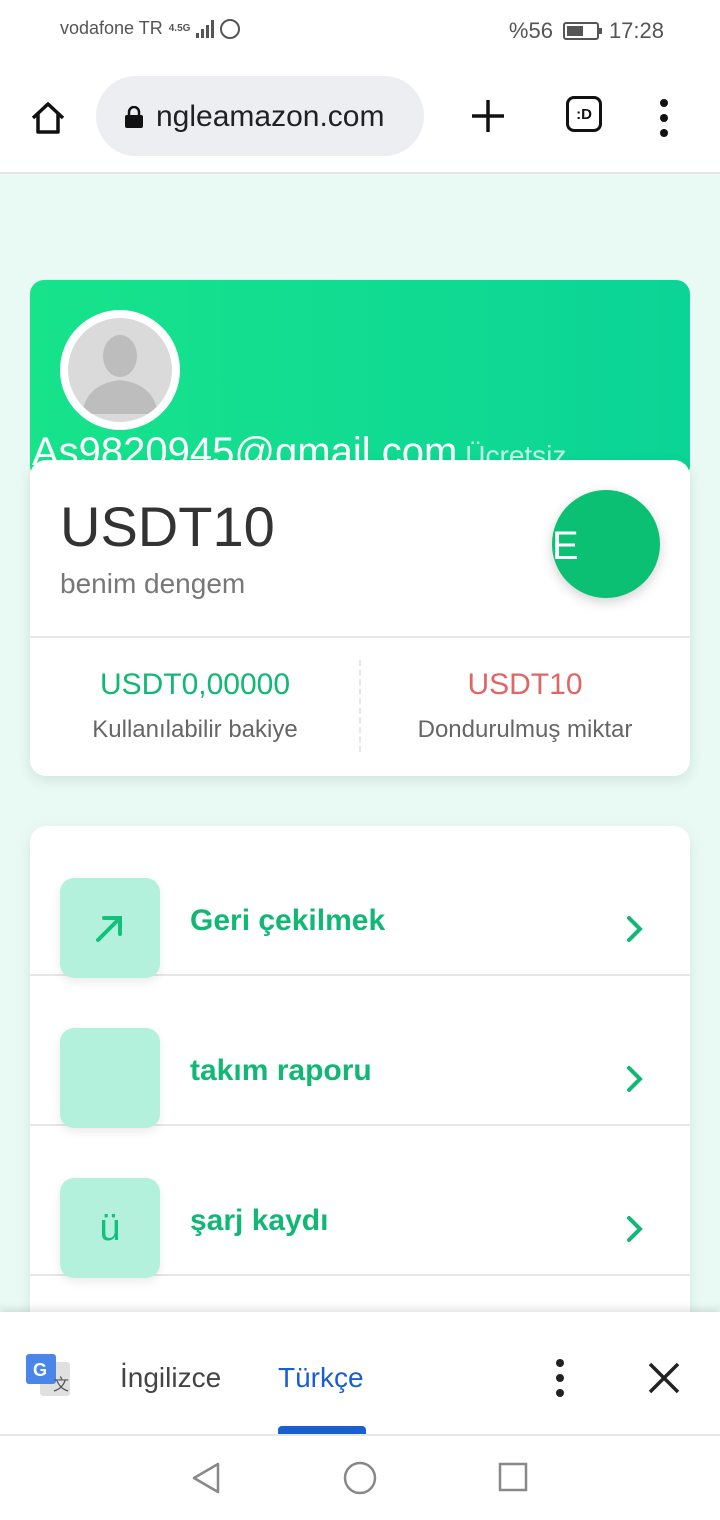  Describe the element at coordinates (195, 729) in the screenshot. I see `available-balance-label: Kullanılabilir bakiye` at that location.